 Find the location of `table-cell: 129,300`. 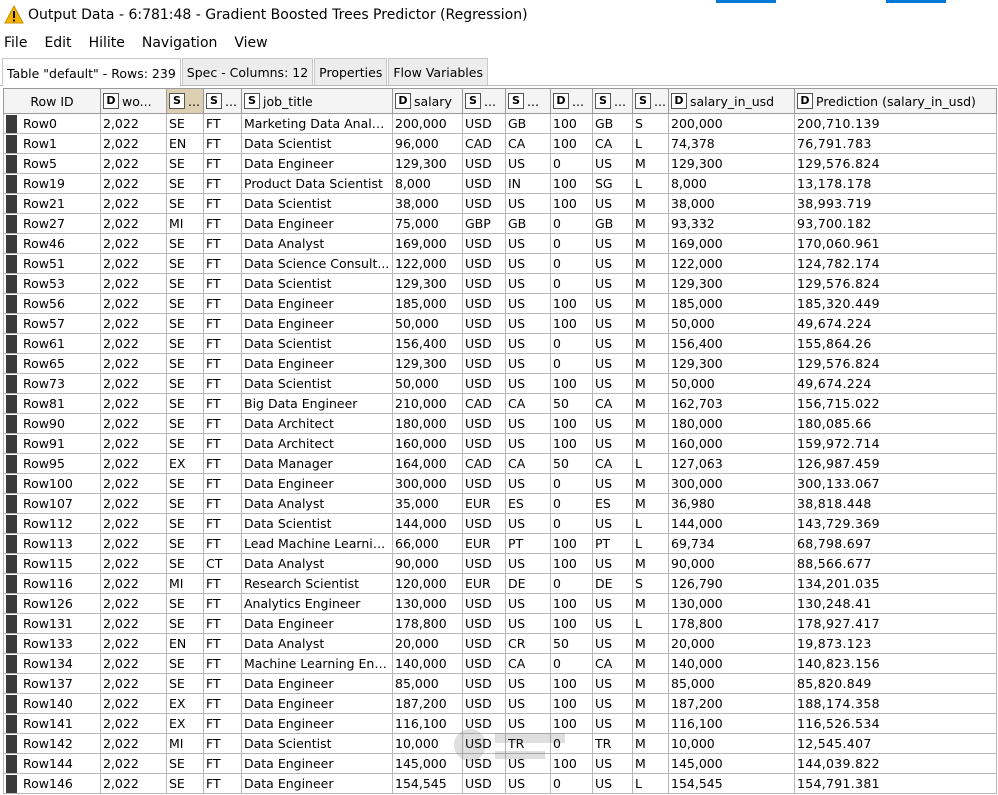

table-cell: 129,300 is located at coordinates (731, 363).